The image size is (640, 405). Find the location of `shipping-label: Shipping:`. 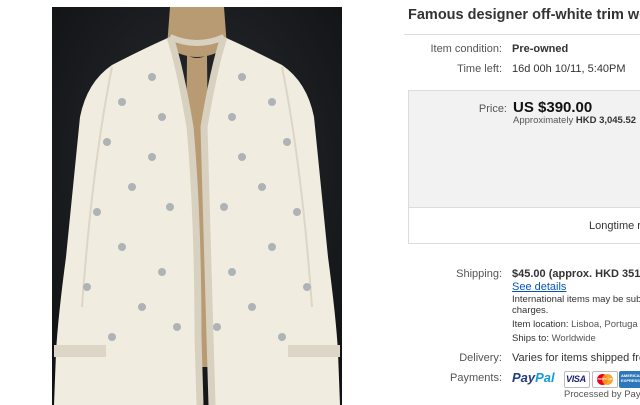

shipping-label: Shipping: is located at coordinates (479, 274).